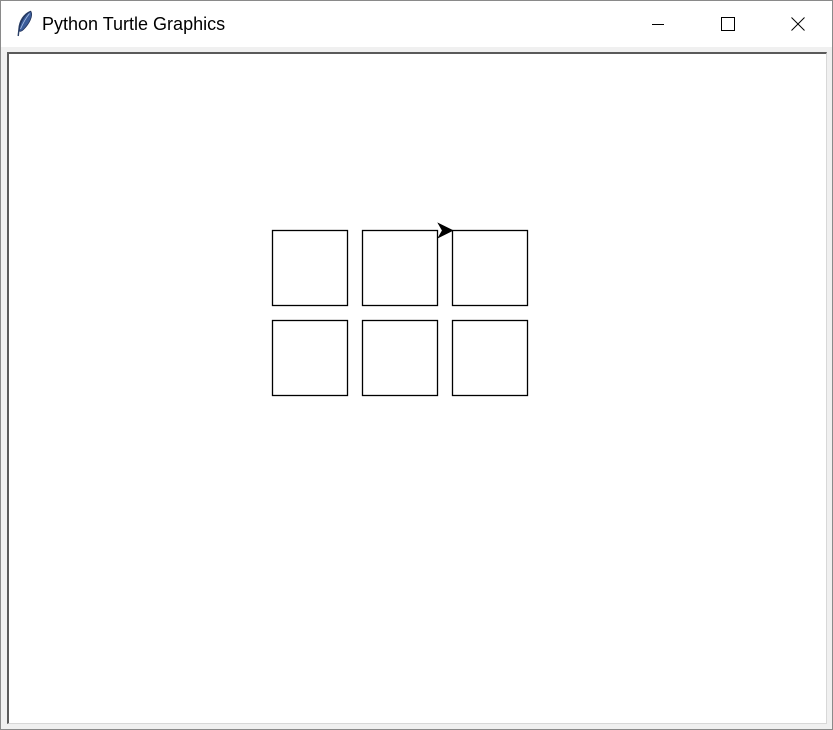 The image size is (833, 730). Describe the element at coordinates (310, 268) in the screenshot. I see `drawn-square-r1-c1` at that location.